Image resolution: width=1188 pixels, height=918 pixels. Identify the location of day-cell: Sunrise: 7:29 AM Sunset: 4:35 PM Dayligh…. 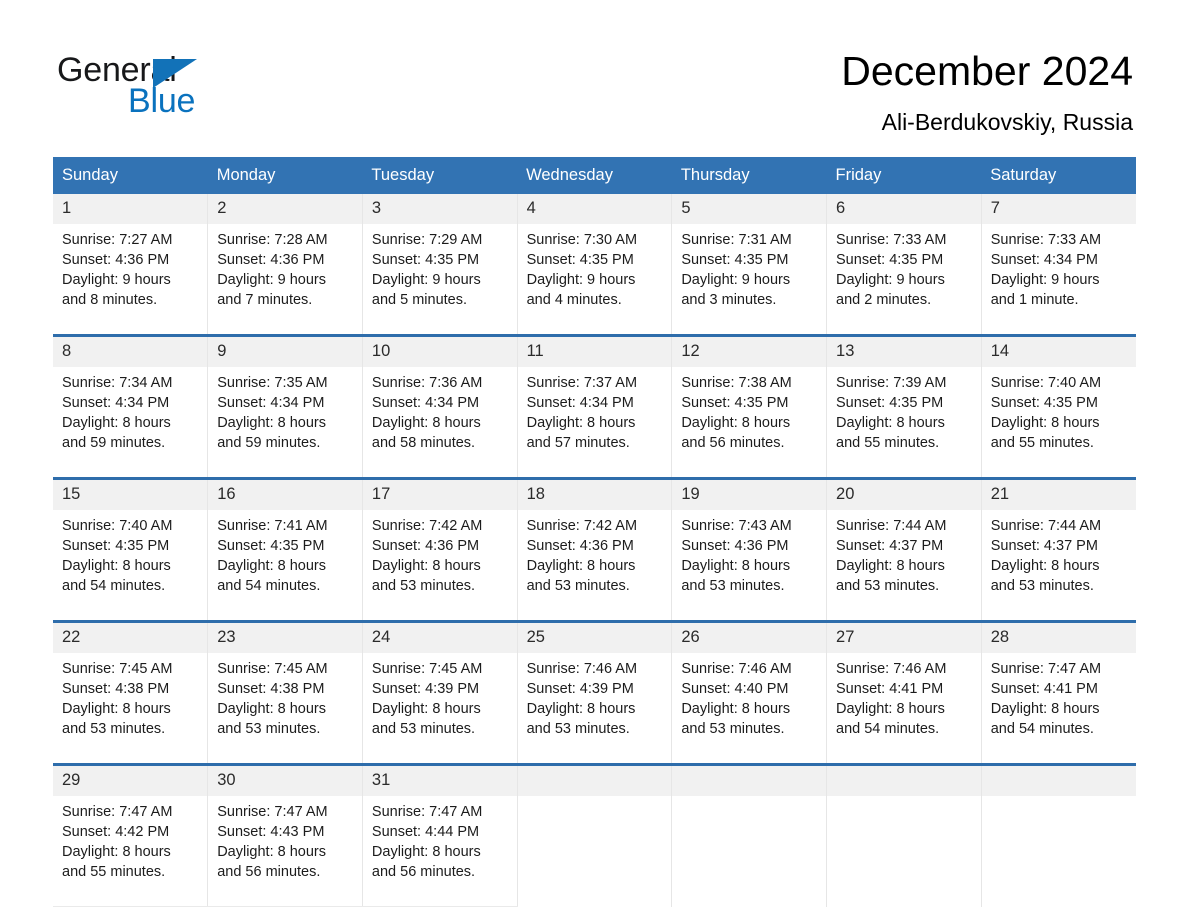
(440, 280).